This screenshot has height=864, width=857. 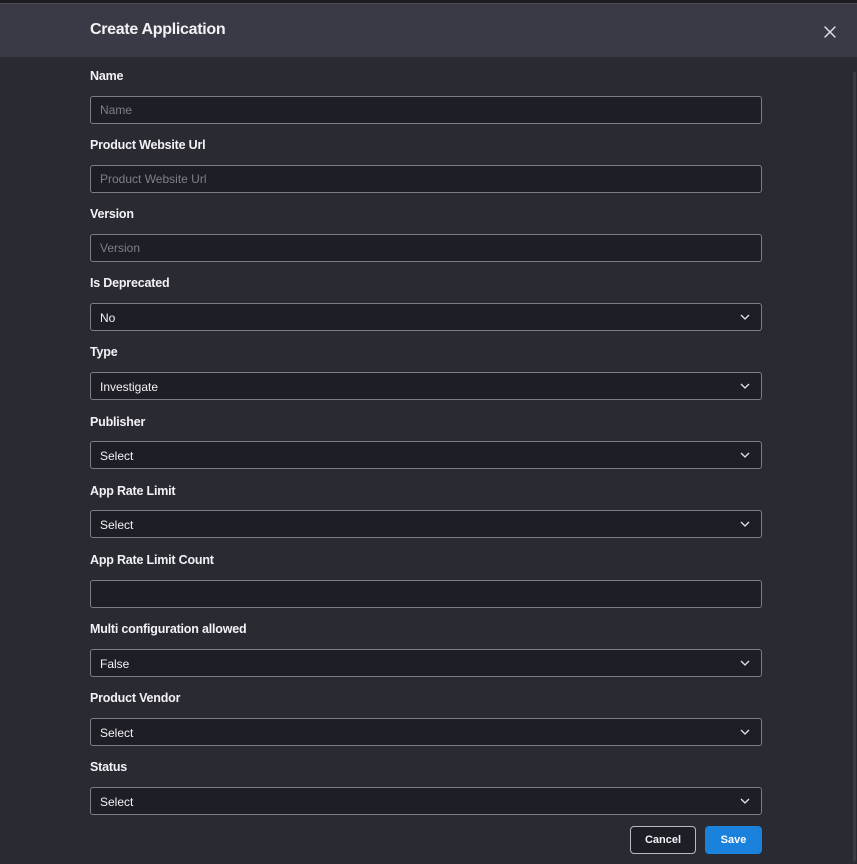 What do you see at coordinates (663, 840) in the screenshot?
I see `cancel-button: Cancel` at bounding box center [663, 840].